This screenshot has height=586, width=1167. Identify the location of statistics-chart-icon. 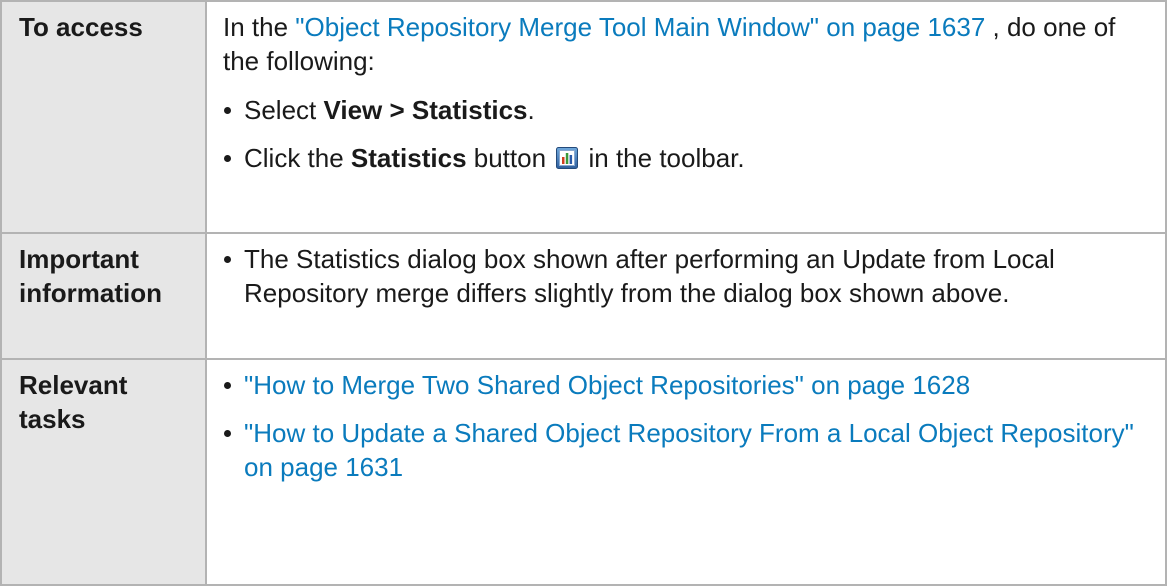
(567, 158).